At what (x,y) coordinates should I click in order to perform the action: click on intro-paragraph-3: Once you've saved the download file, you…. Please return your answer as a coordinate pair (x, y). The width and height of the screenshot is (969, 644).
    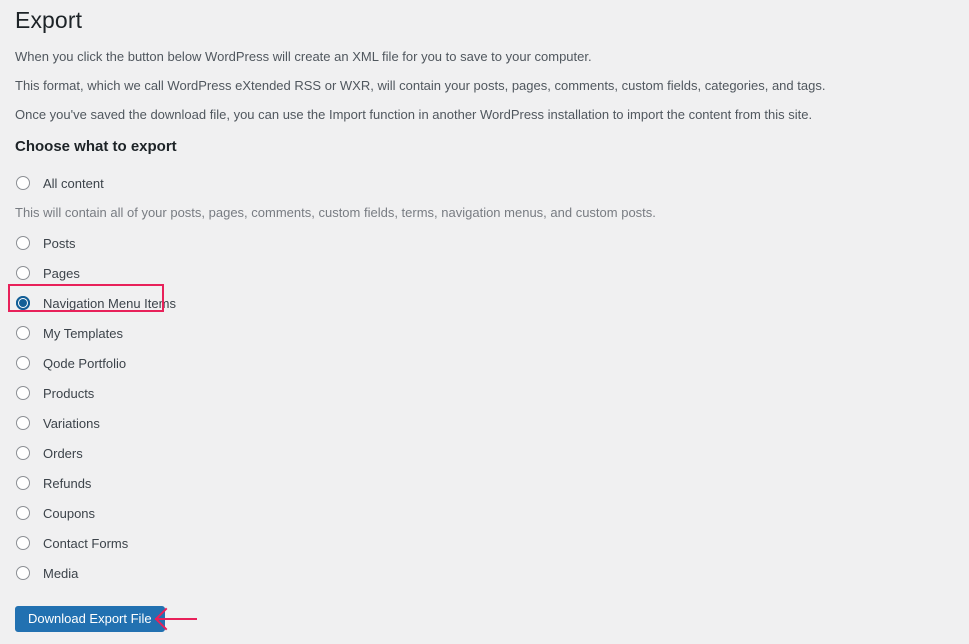
    Looking at the image, I should click on (414, 114).